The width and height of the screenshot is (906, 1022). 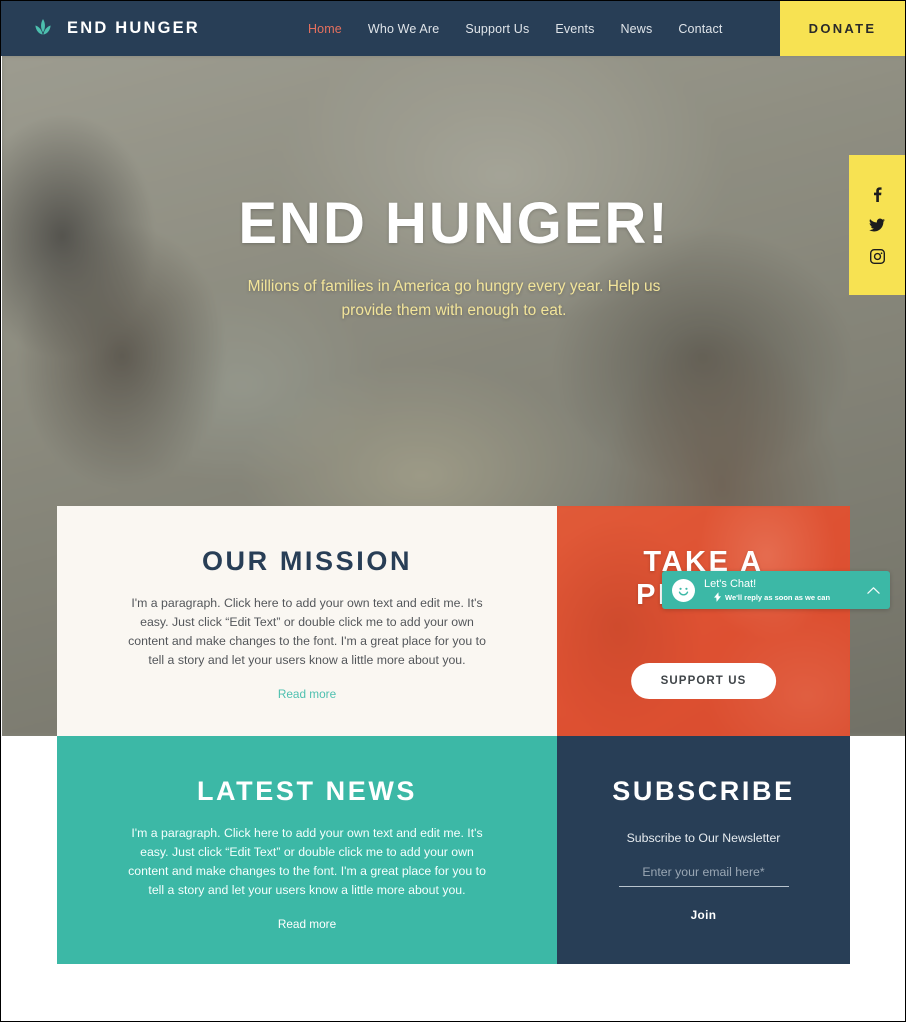 What do you see at coordinates (703, 791) in the screenshot?
I see `subscribe-heading: SUBSCRIBE` at bounding box center [703, 791].